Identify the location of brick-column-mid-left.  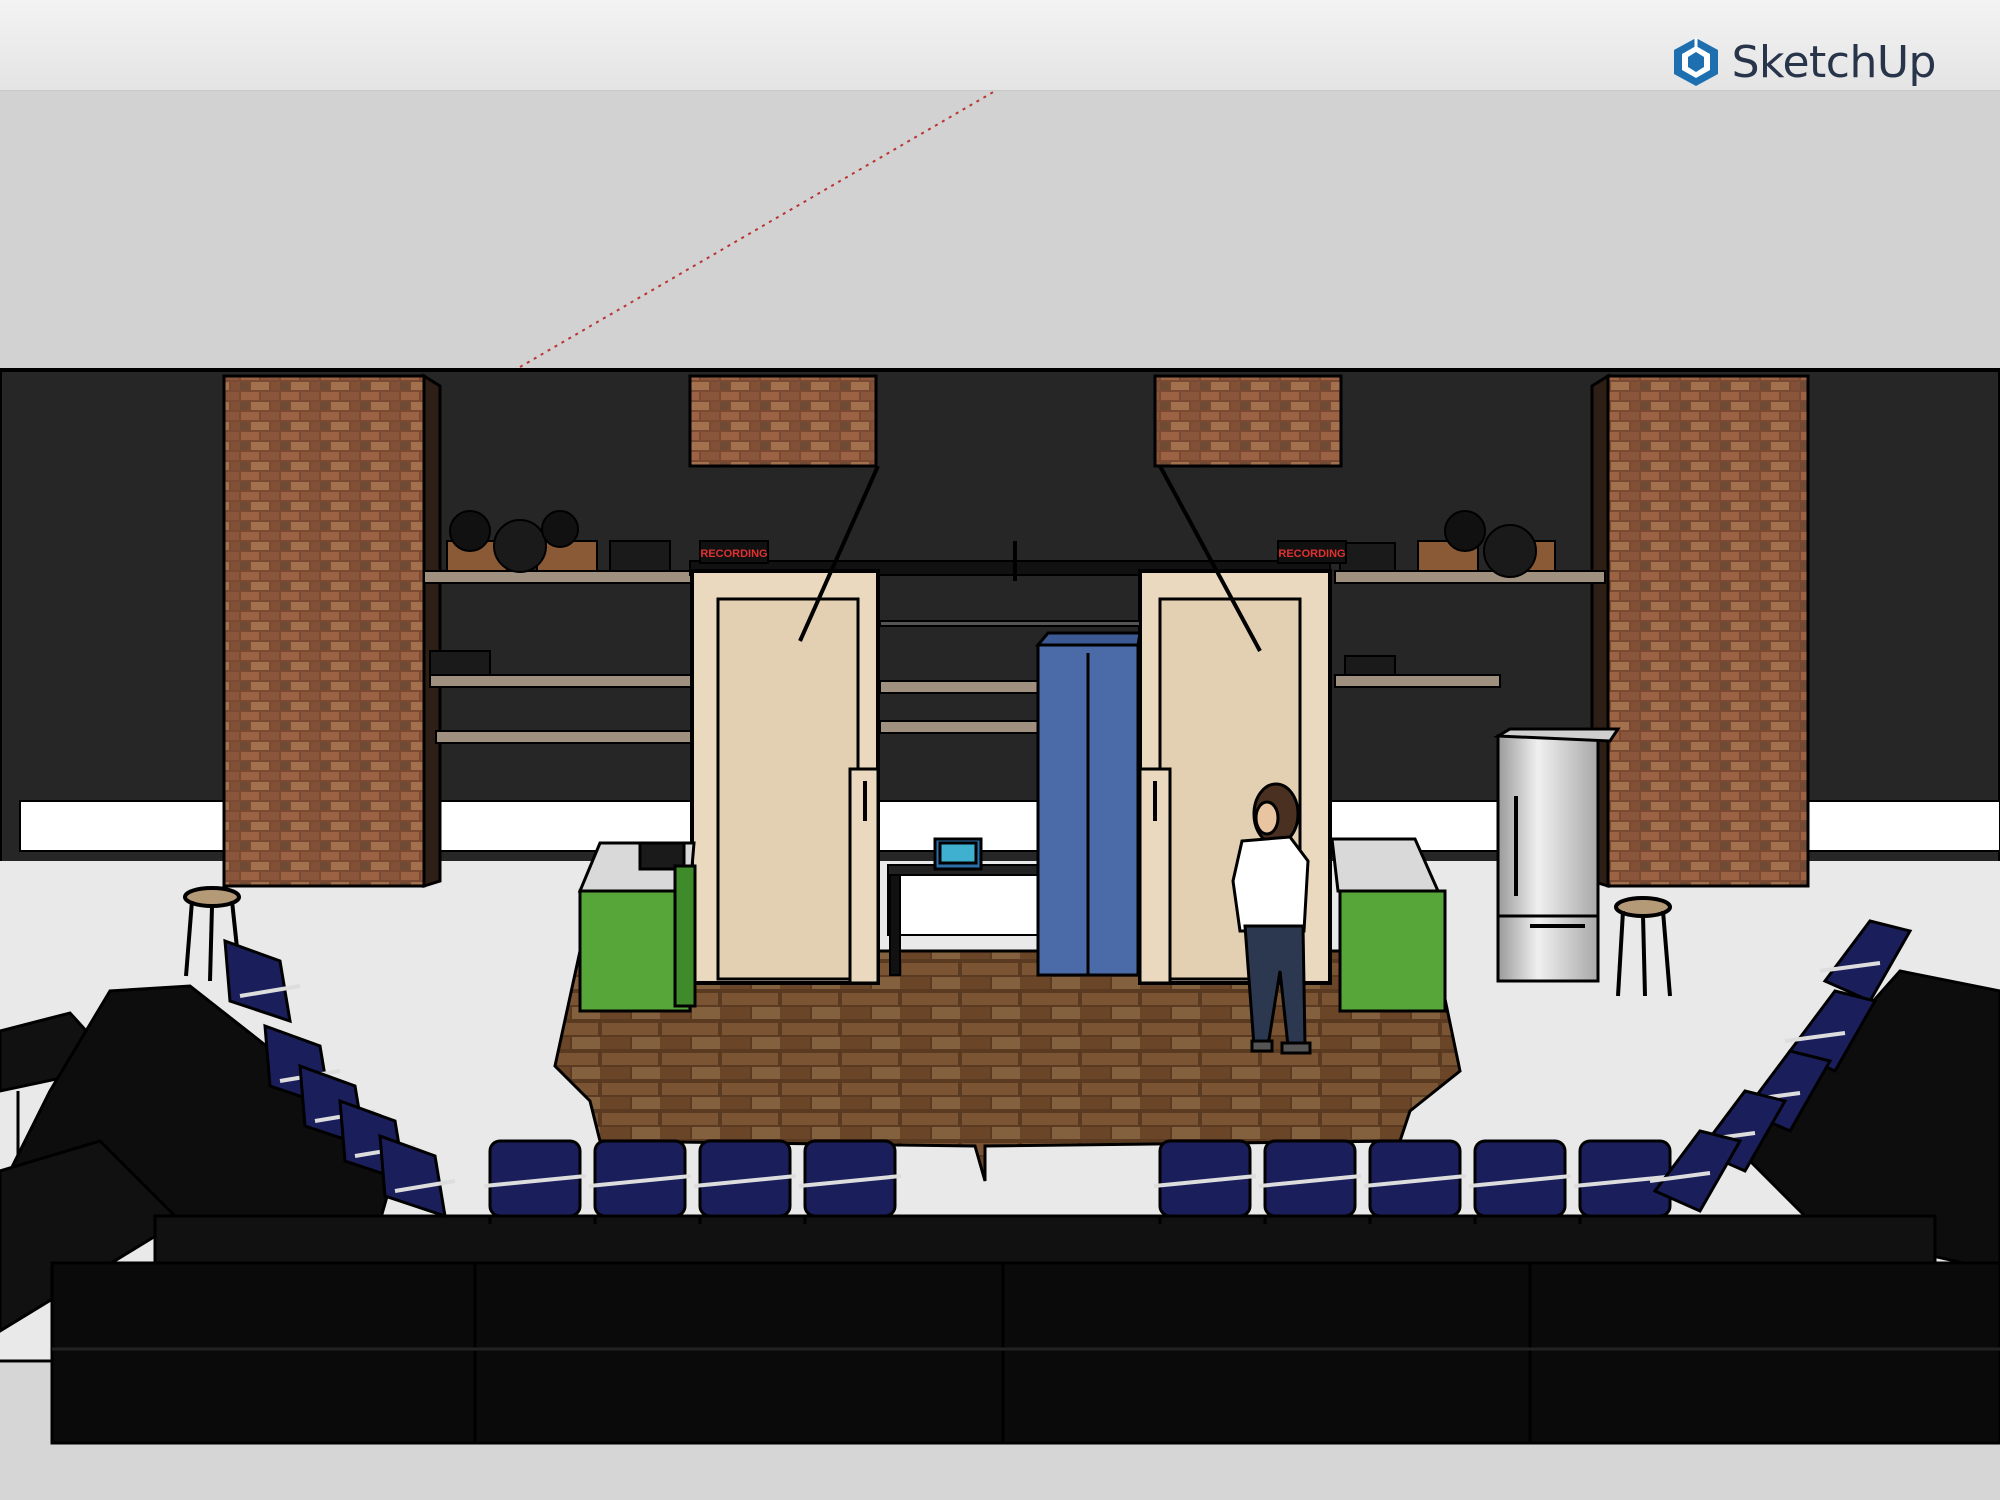
(783, 421).